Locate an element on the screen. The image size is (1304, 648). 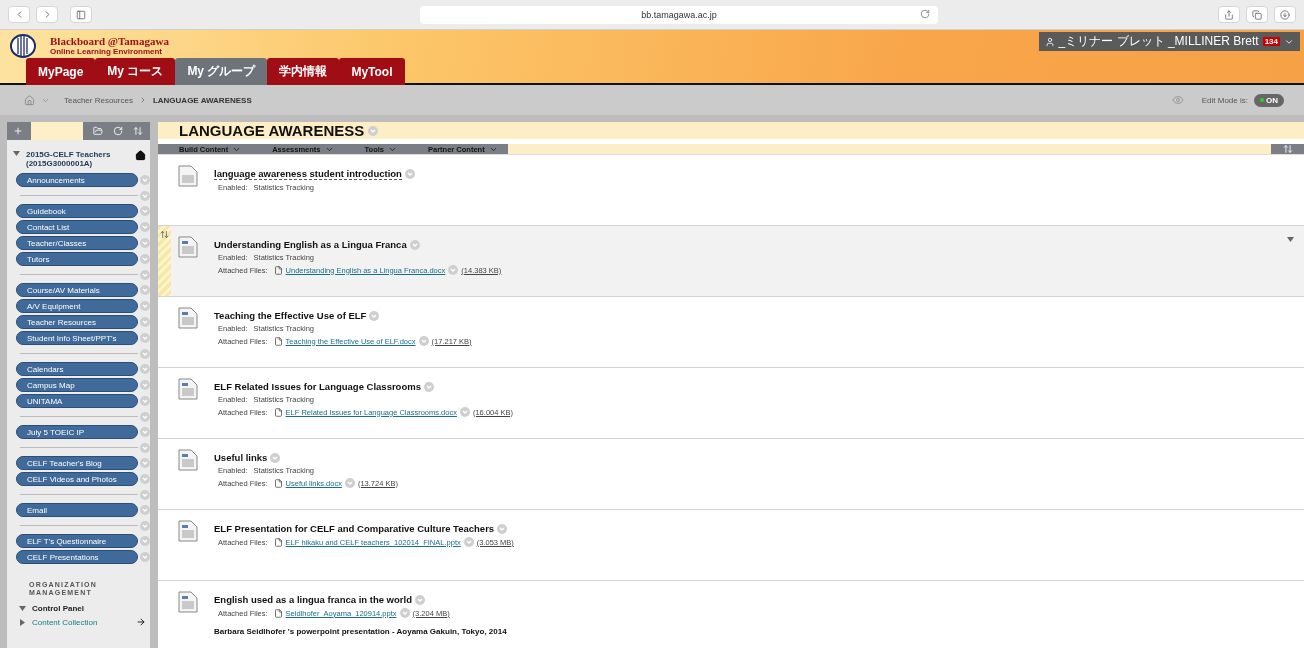
item-title: language awareness student introduction is located at coordinates (308, 174).